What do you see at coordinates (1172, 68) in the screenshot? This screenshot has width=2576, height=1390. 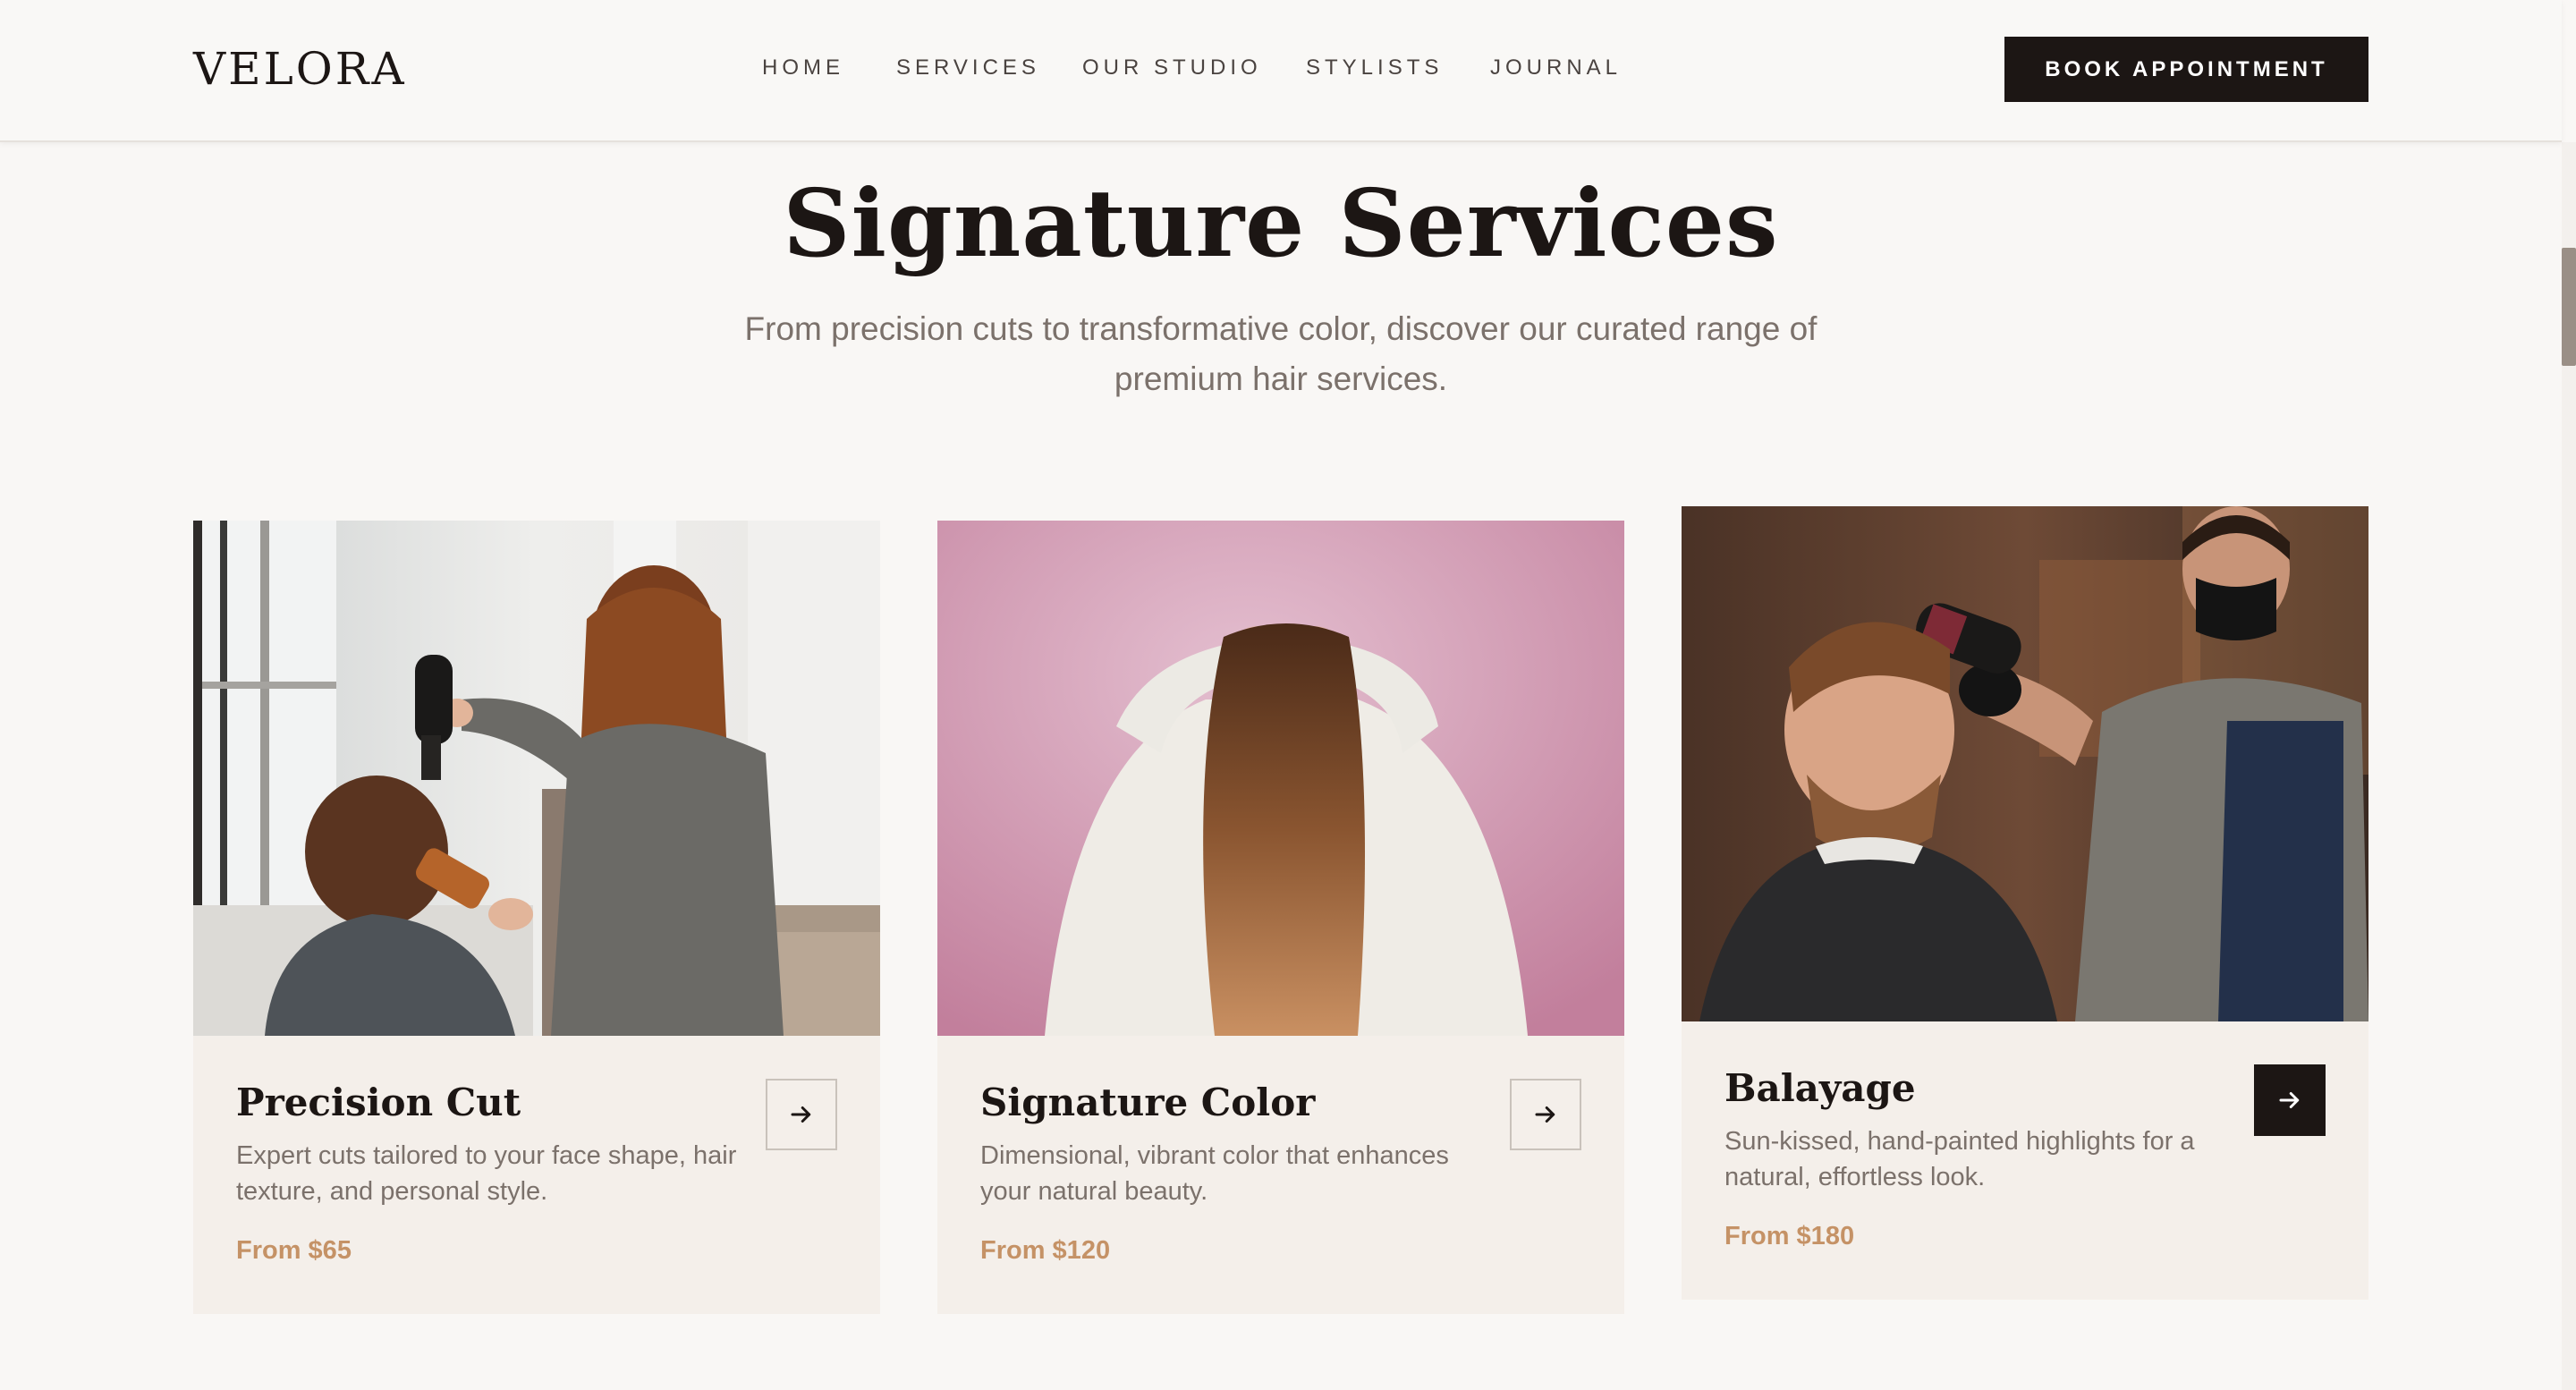 I see `nav-our-studio: OUR STUDIO` at bounding box center [1172, 68].